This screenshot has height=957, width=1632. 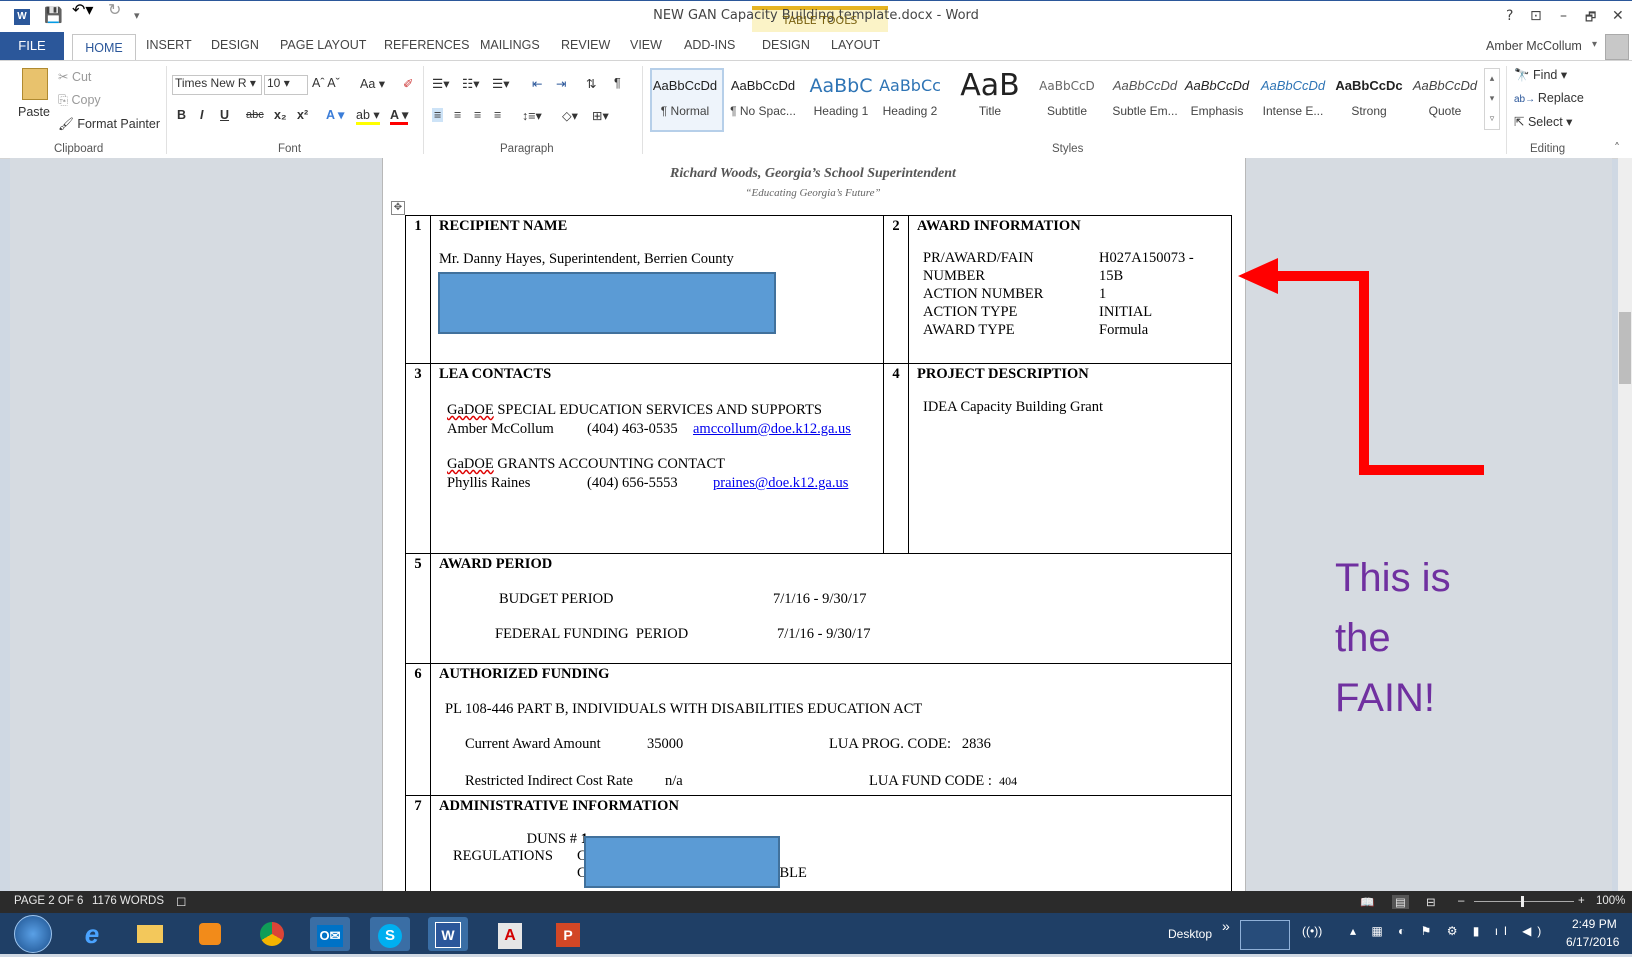 I want to click on clock-time: 2:49 PM, so click(x=1594, y=924).